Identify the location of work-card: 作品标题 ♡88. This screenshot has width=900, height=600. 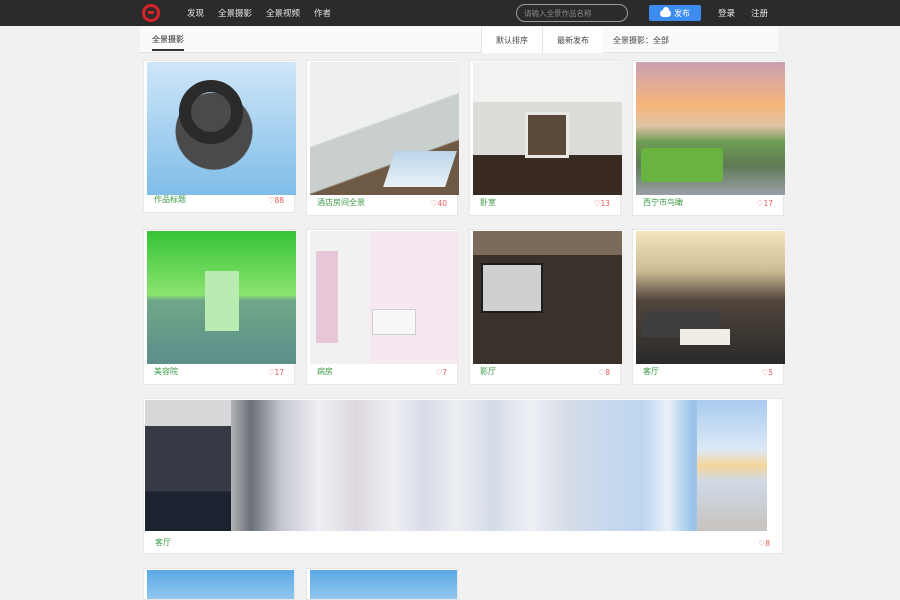
(219, 136).